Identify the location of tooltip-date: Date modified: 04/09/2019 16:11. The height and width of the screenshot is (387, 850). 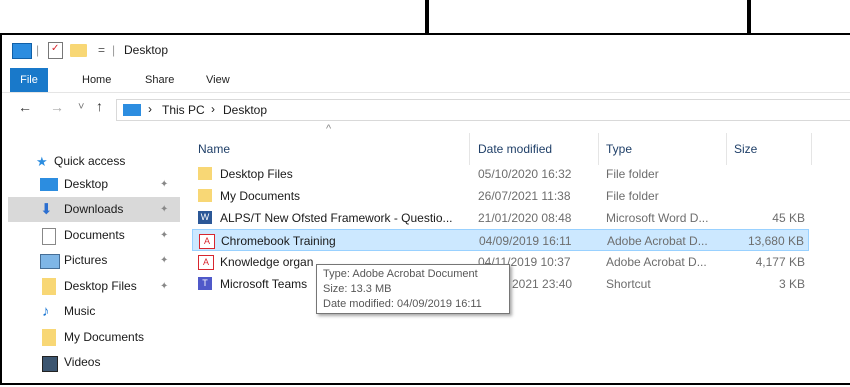
(402, 304).